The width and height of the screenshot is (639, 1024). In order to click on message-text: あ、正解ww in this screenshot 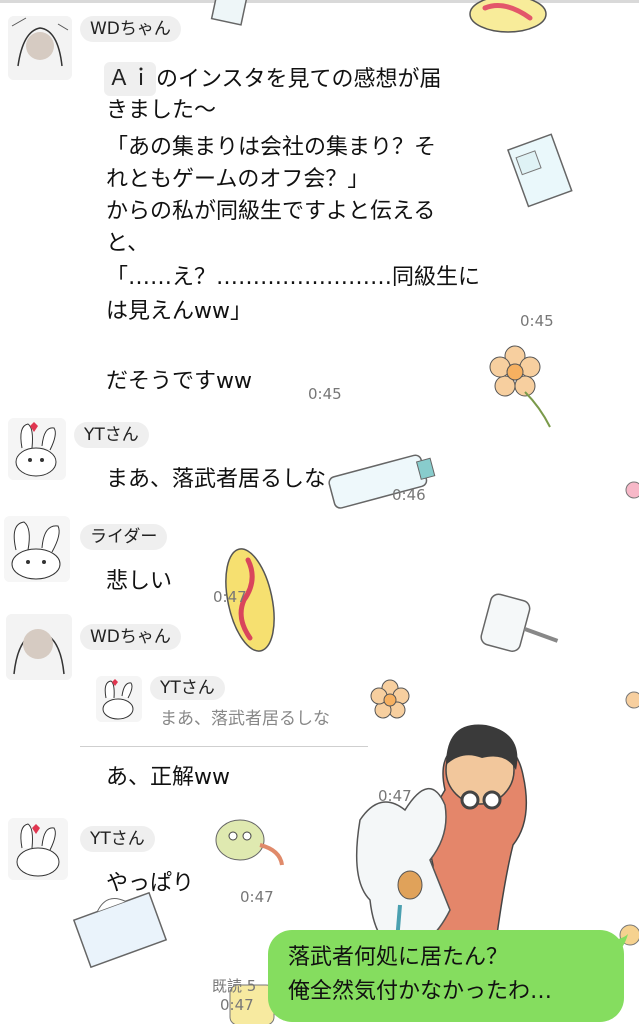, I will do `click(168, 777)`.